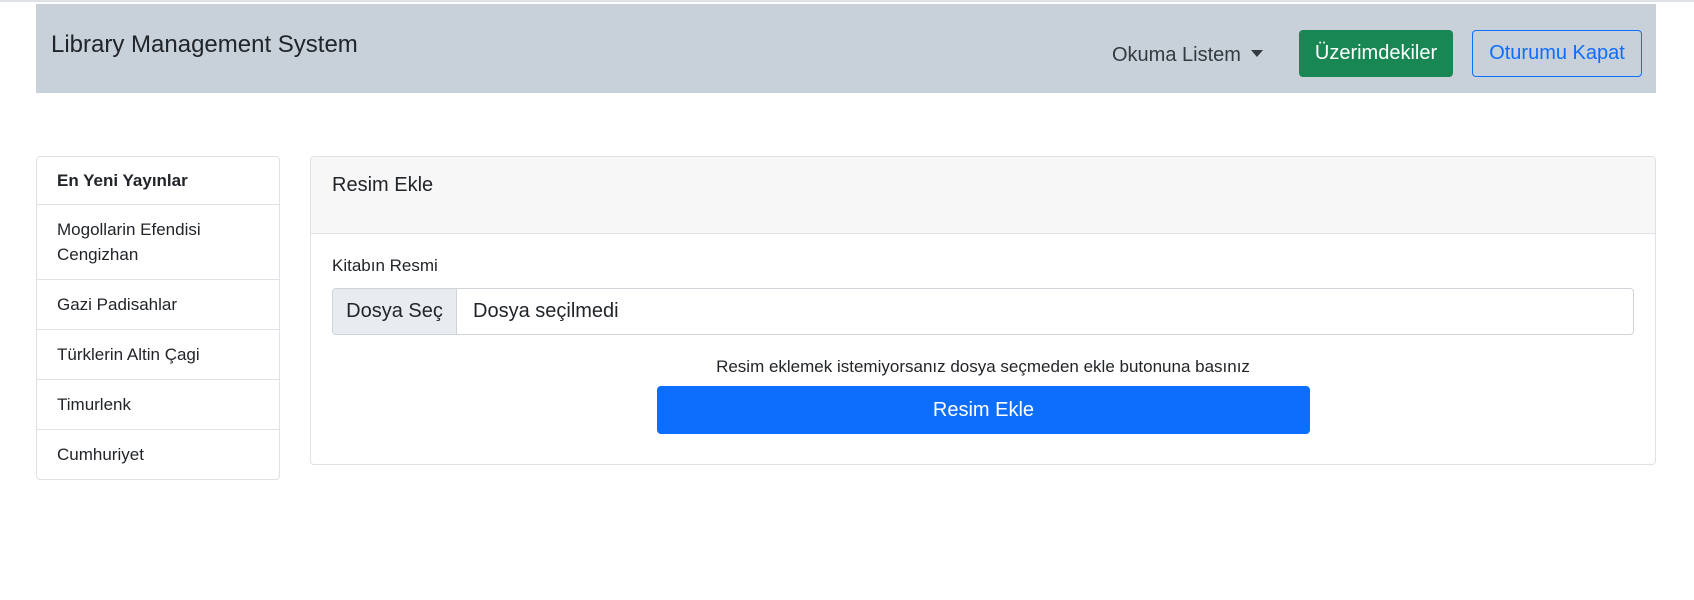 This screenshot has height=600, width=1694. What do you see at coordinates (158, 304) in the screenshot?
I see `sidebar-item-gazi-padisahlar: Gazi Padisahlar` at bounding box center [158, 304].